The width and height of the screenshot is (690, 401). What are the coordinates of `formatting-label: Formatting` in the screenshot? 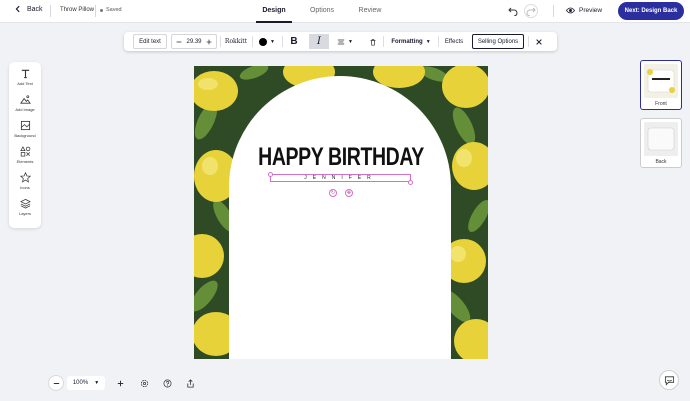 It's located at (407, 41).